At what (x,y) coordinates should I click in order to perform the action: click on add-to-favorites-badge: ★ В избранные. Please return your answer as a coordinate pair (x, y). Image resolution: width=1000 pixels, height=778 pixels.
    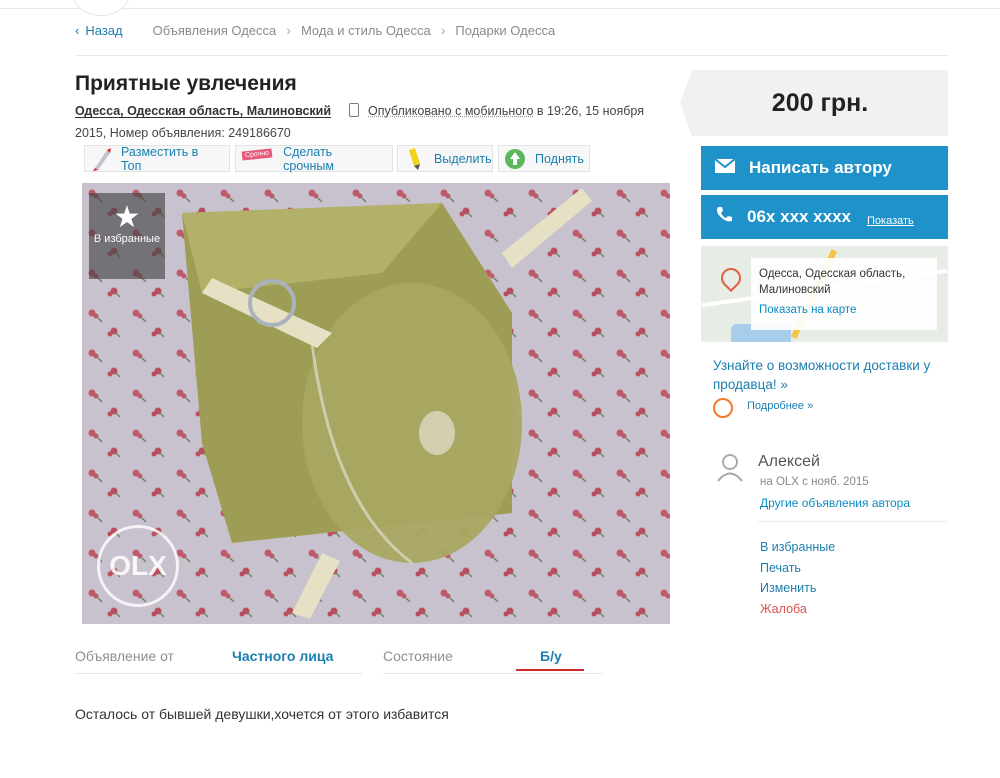
    Looking at the image, I should click on (127, 236).